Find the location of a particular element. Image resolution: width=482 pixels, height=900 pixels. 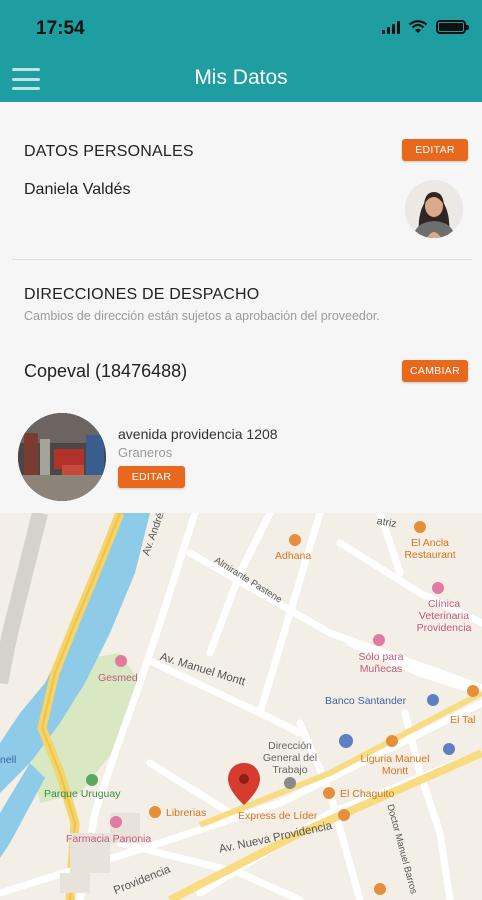

poi-clinica: Clínica Veterinaria Providencia is located at coordinates (444, 616).